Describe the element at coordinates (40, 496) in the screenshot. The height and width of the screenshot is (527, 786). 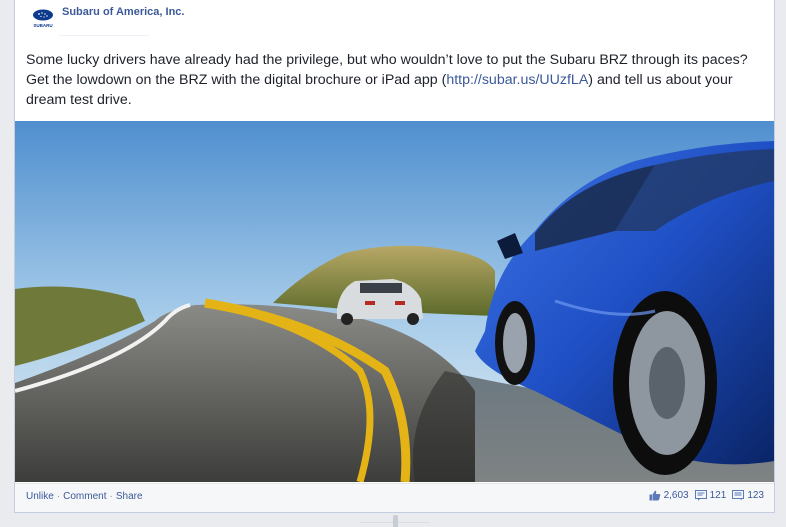
I see `unlike-link: Unlike` at that location.